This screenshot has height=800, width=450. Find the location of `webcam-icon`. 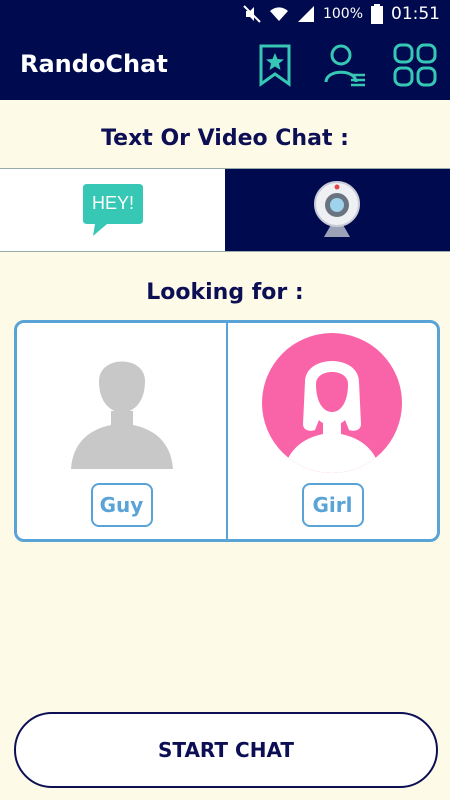

webcam-icon is located at coordinates (337, 209).